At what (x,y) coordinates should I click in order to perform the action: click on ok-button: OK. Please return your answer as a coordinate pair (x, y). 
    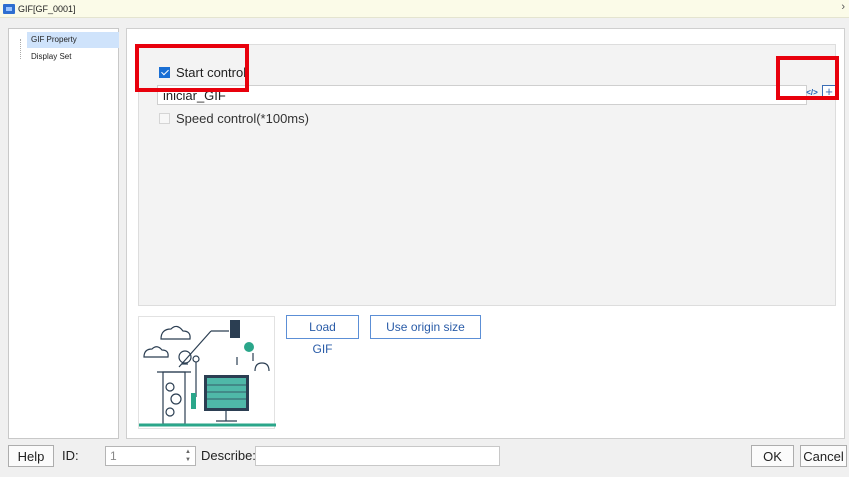
    Looking at the image, I should click on (772, 456).